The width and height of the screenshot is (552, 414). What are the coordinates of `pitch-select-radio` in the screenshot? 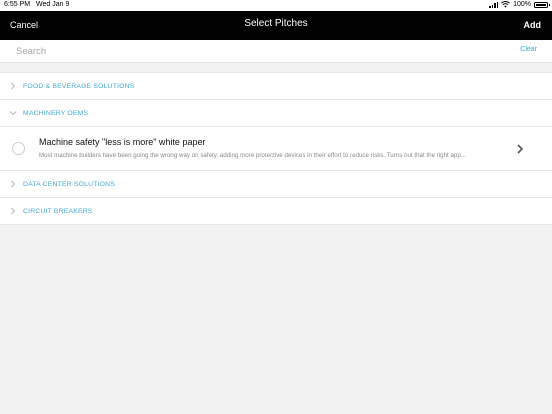 It's located at (18, 148).